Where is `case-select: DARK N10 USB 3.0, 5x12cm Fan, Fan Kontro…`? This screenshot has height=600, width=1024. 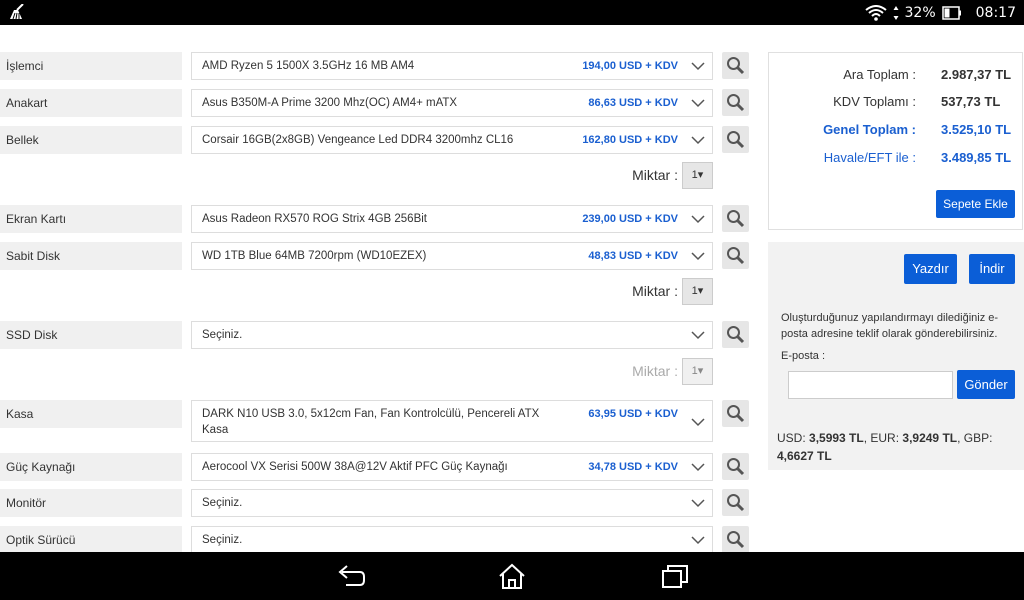 case-select: DARK N10 USB 3.0, 5x12cm Fan, Fan Kontro… is located at coordinates (452, 421).